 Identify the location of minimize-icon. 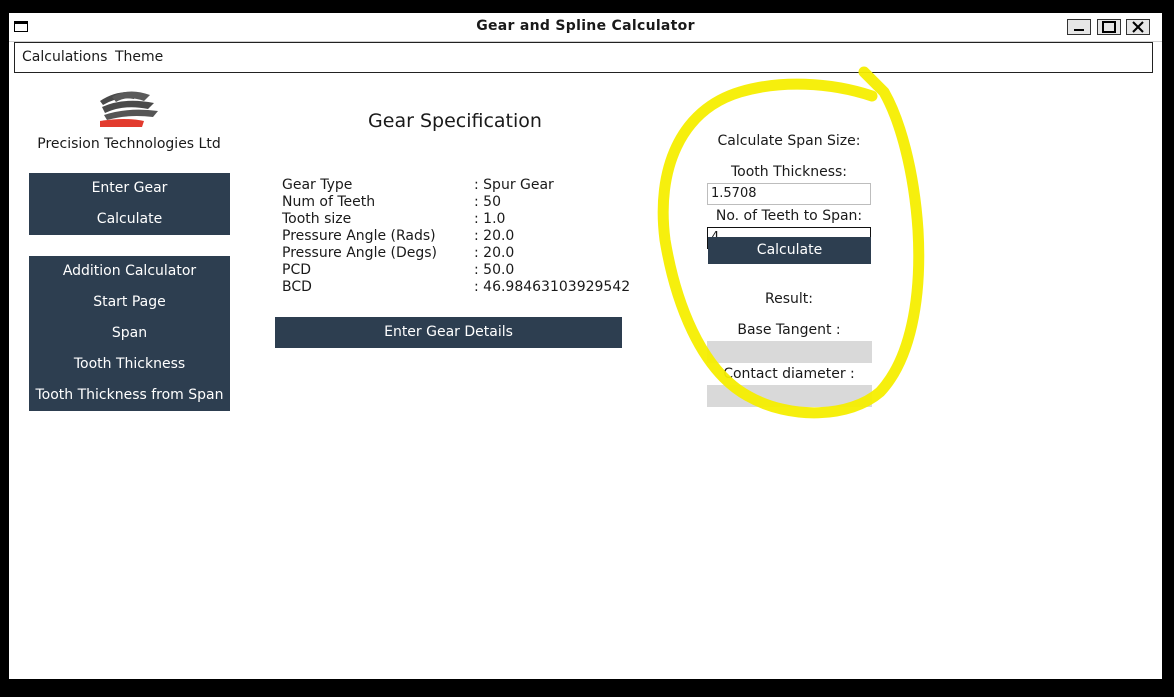
(1079, 30).